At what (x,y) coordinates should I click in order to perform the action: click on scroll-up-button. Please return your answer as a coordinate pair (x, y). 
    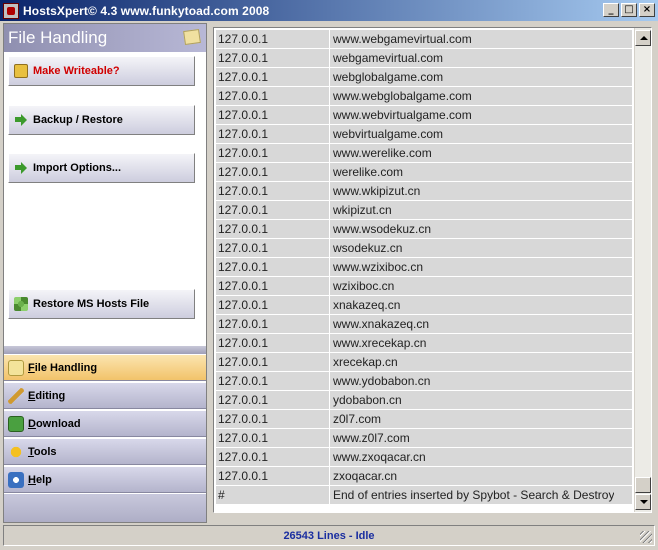
    Looking at the image, I should click on (643, 38).